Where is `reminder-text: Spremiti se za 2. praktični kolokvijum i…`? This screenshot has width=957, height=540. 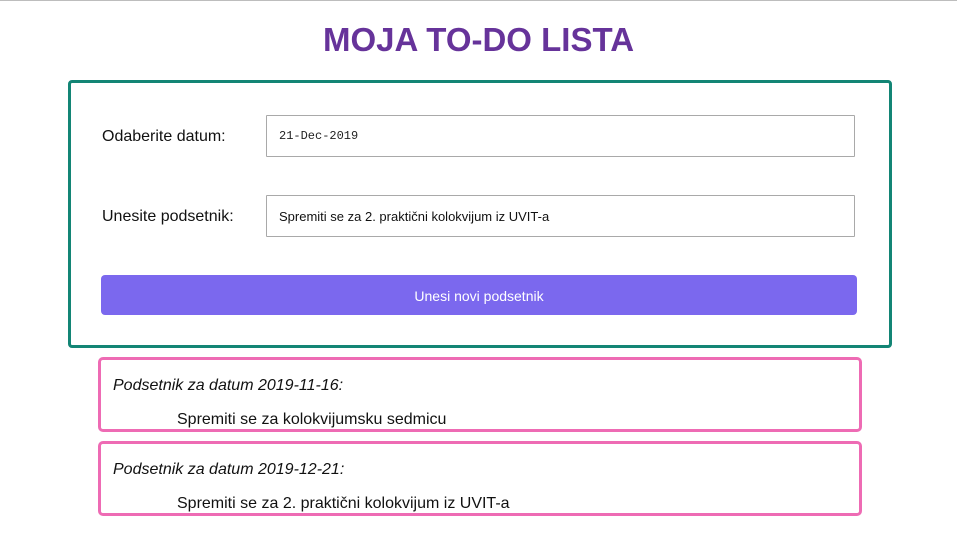 reminder-text: Spremiti se za 2. praktični kolokvijum i… is located at coordinates (343, 503).